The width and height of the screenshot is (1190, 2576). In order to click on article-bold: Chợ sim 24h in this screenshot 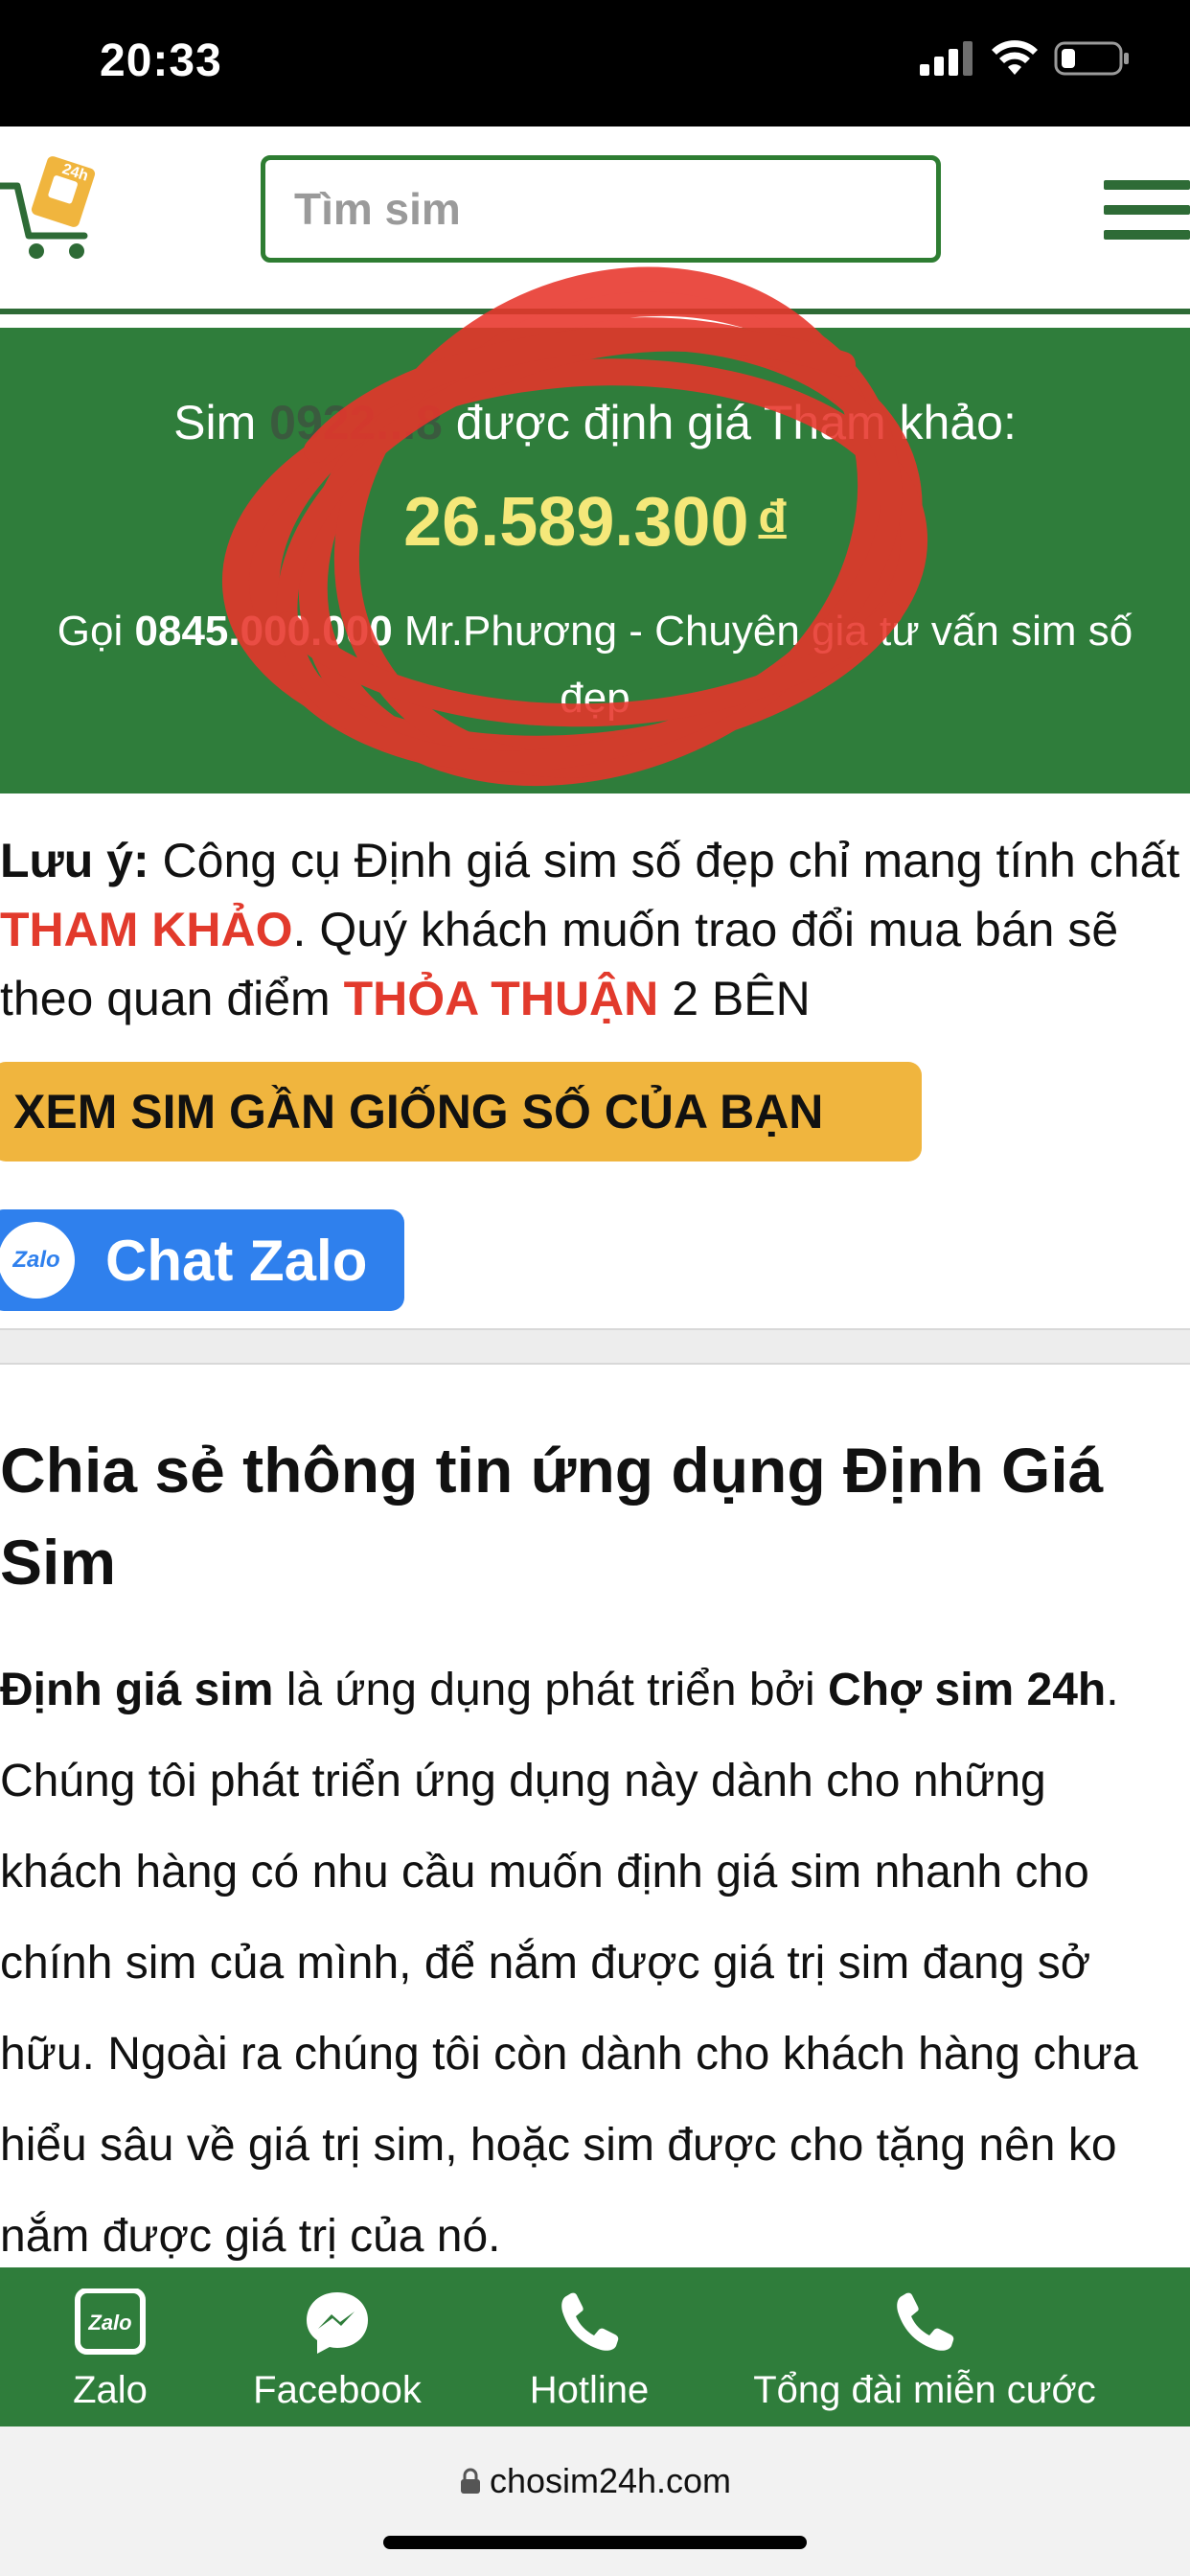, I will do `click(968, 1690)`.